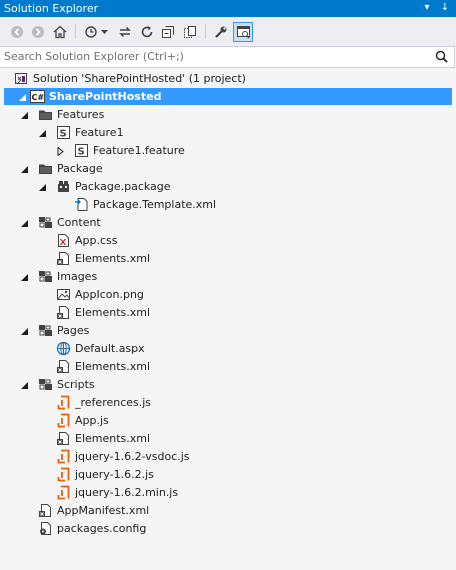 The image size is (456, 570). I want to click on tree-item: Solution 'SharePointHosted' (1 project), so click(228, 78).